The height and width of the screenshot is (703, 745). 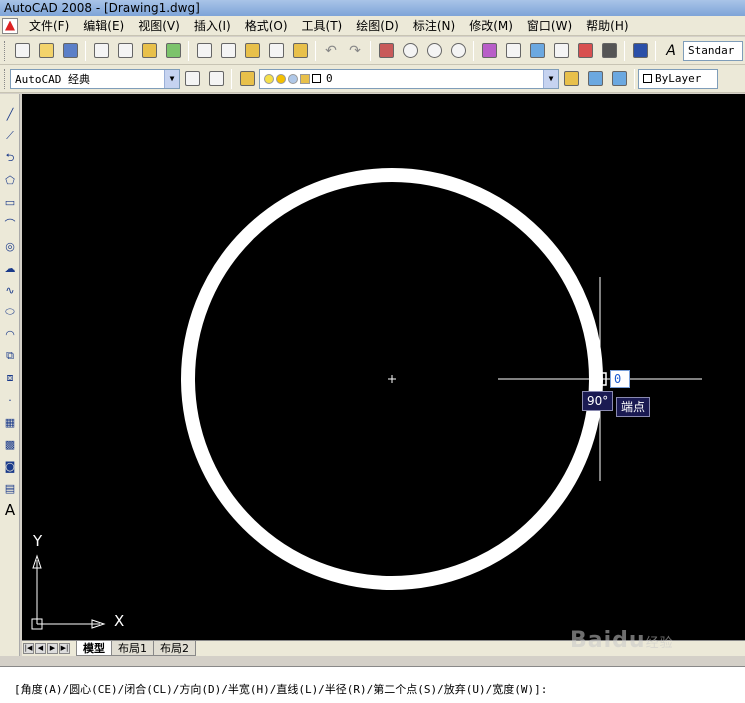 I want to click on print-preview-icon, so click(x=125, y=51).